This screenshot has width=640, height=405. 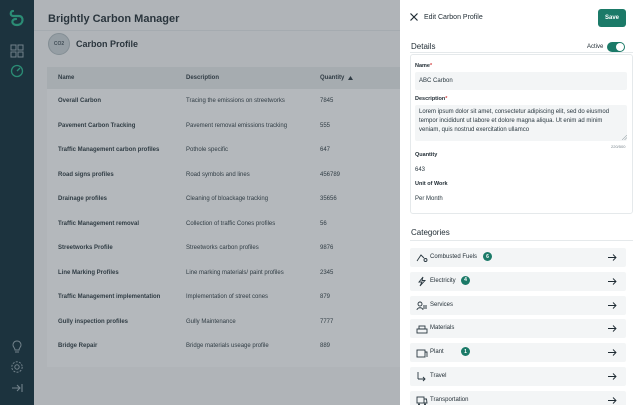 What do you see at coordinates (421, 377) in the screenshot?
I see `travel-icon` at bounding box center [421, 377].